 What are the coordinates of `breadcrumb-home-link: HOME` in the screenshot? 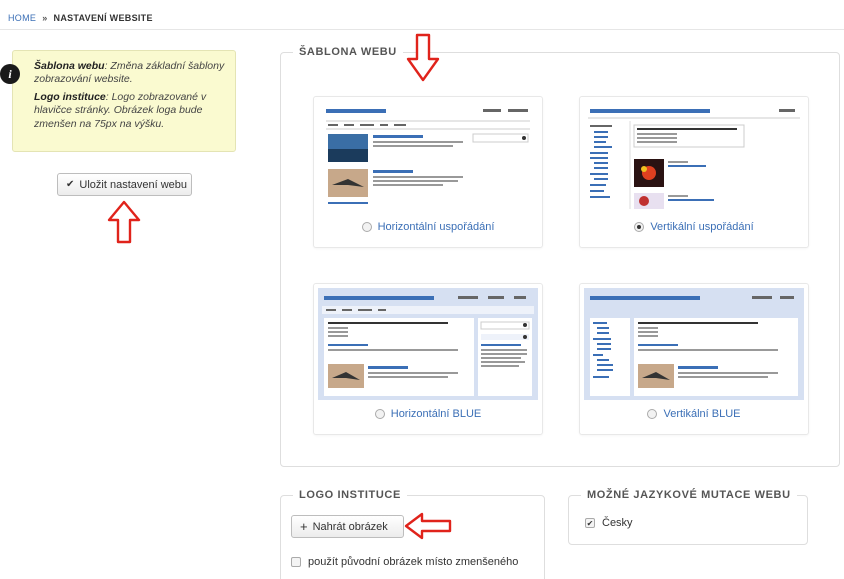 It's located at (22, 18).